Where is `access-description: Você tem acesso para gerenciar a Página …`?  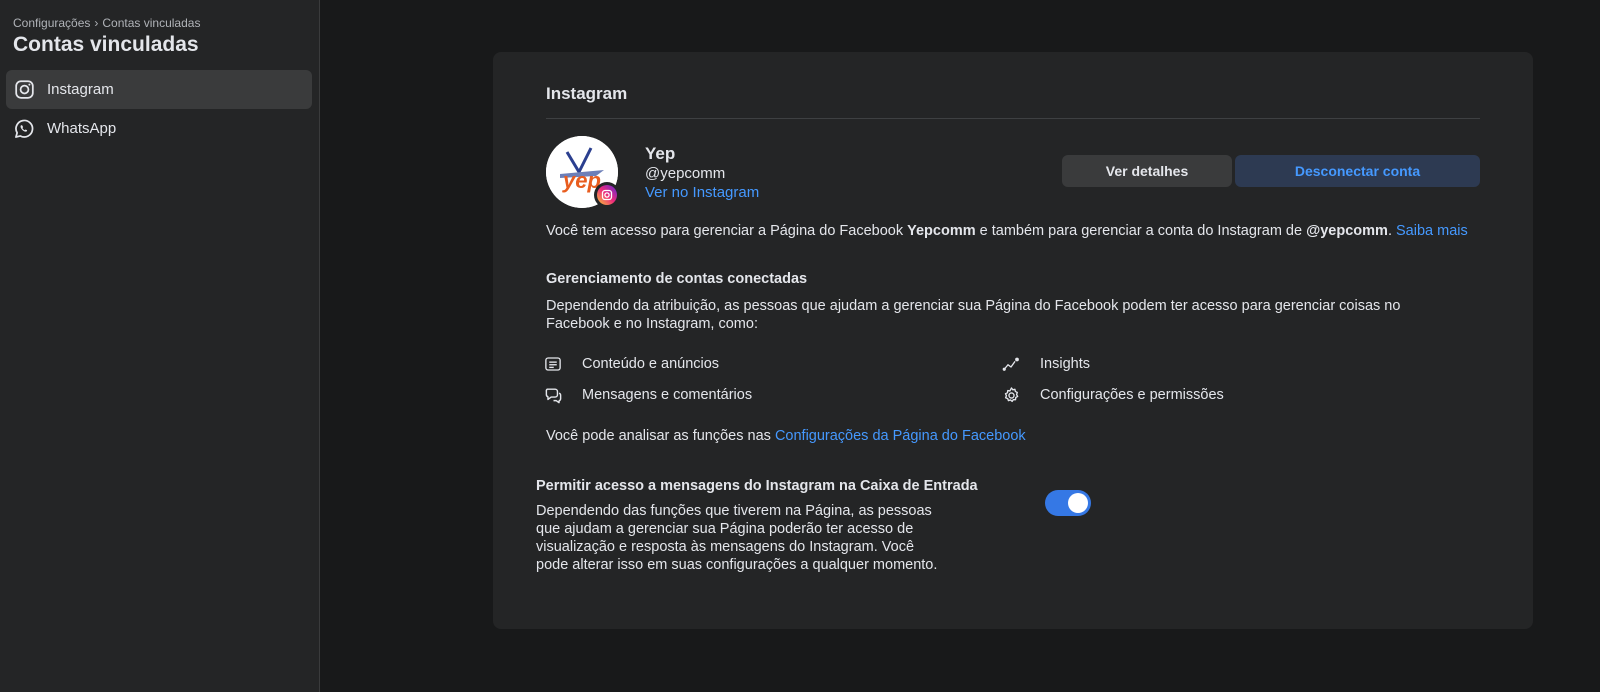
access-description: Você tem acesso para gerenciar a Página … is located at coordinates (1013, 231).